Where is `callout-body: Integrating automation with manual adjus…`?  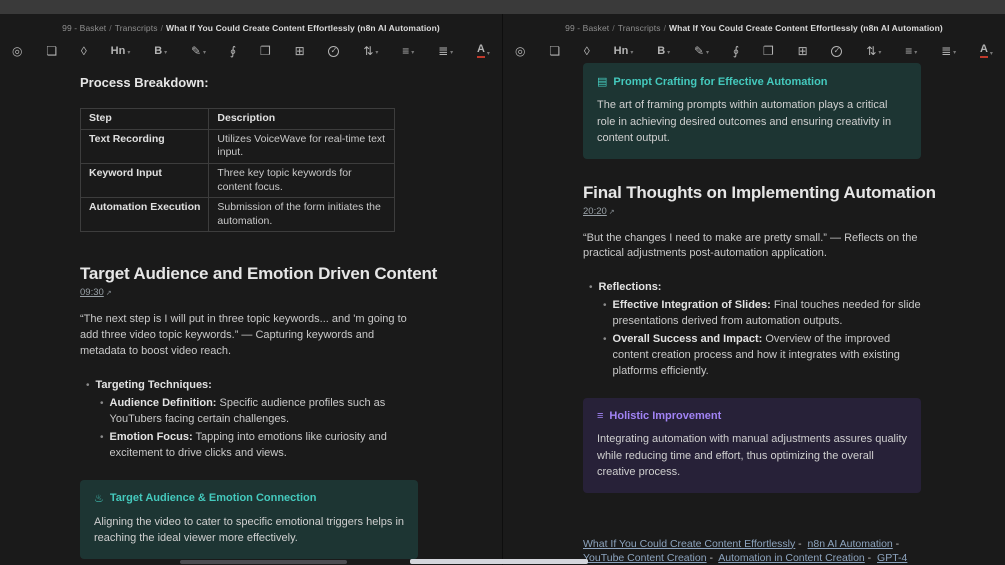 callout-body: Integrating automation with manual adjus… is located at coordinates (752, 455).